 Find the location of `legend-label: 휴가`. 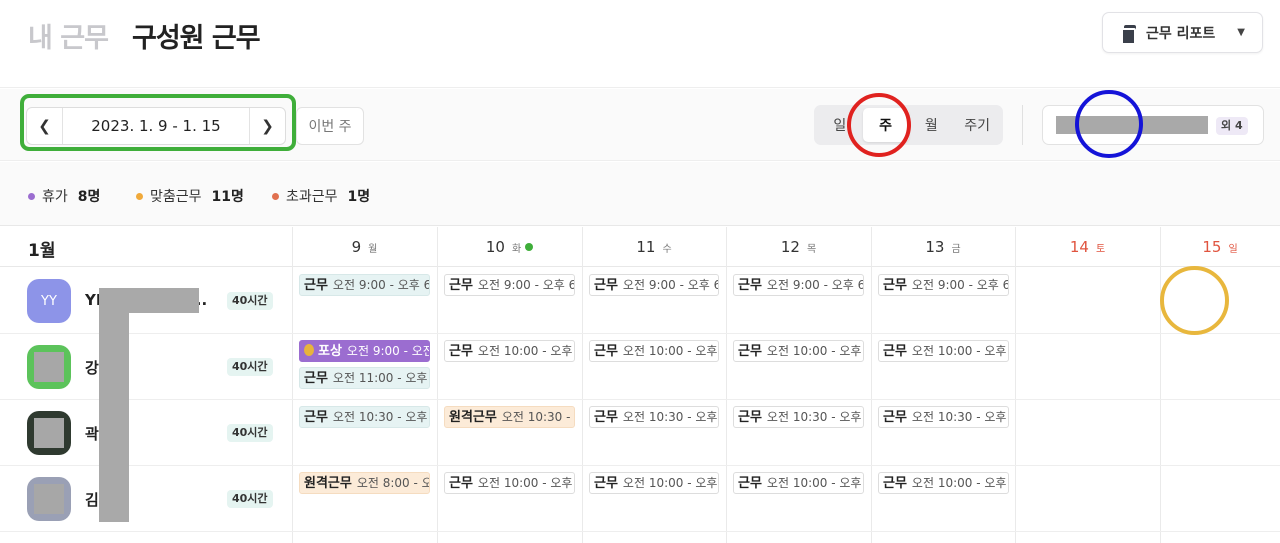

legend-label: 휴가 is located at coordinates (55, 197).